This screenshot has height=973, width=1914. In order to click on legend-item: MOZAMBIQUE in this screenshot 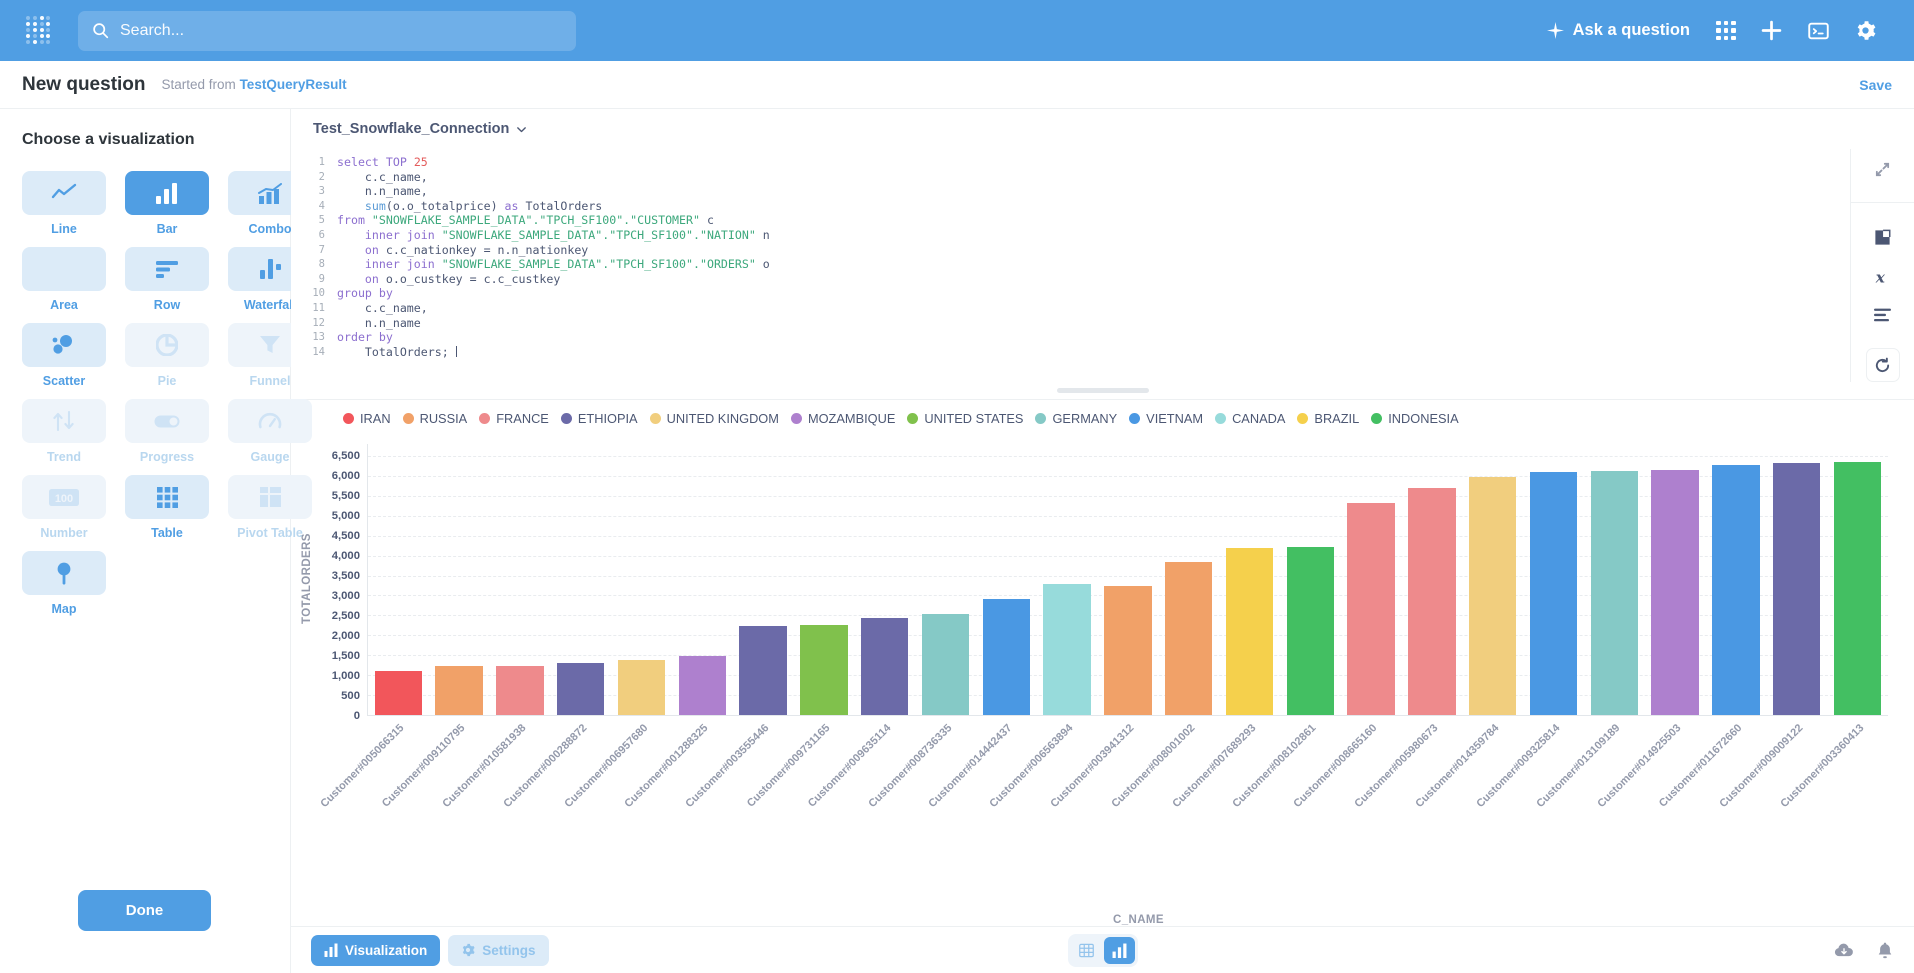, I will do `click(842, 418)`.